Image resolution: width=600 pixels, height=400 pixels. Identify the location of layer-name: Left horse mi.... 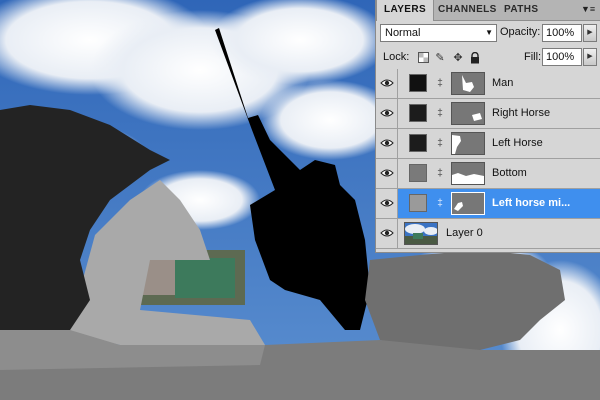
(545, 203).